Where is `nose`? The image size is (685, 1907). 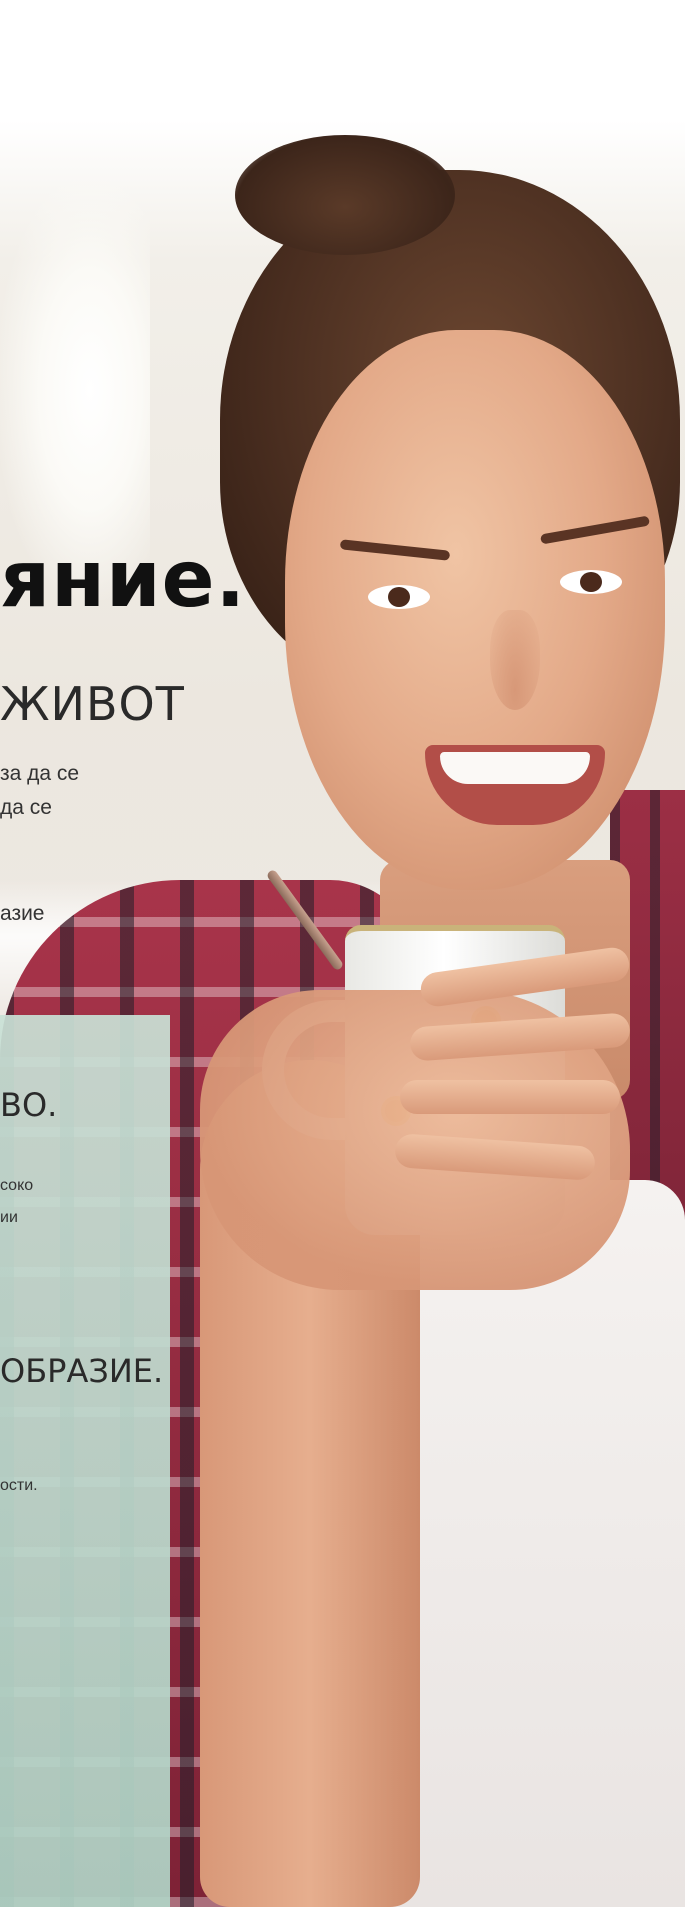 nose is located at coordinates (515, 660).